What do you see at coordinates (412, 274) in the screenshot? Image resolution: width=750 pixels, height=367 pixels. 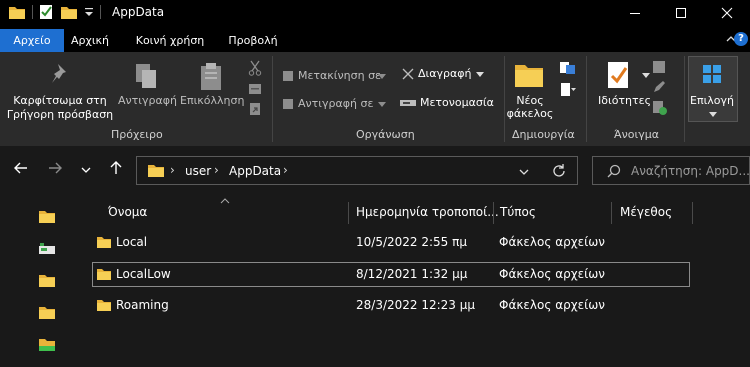 I see `file-date: 8/12/2021 1:32 μμ` at bounding box center [412, 274].